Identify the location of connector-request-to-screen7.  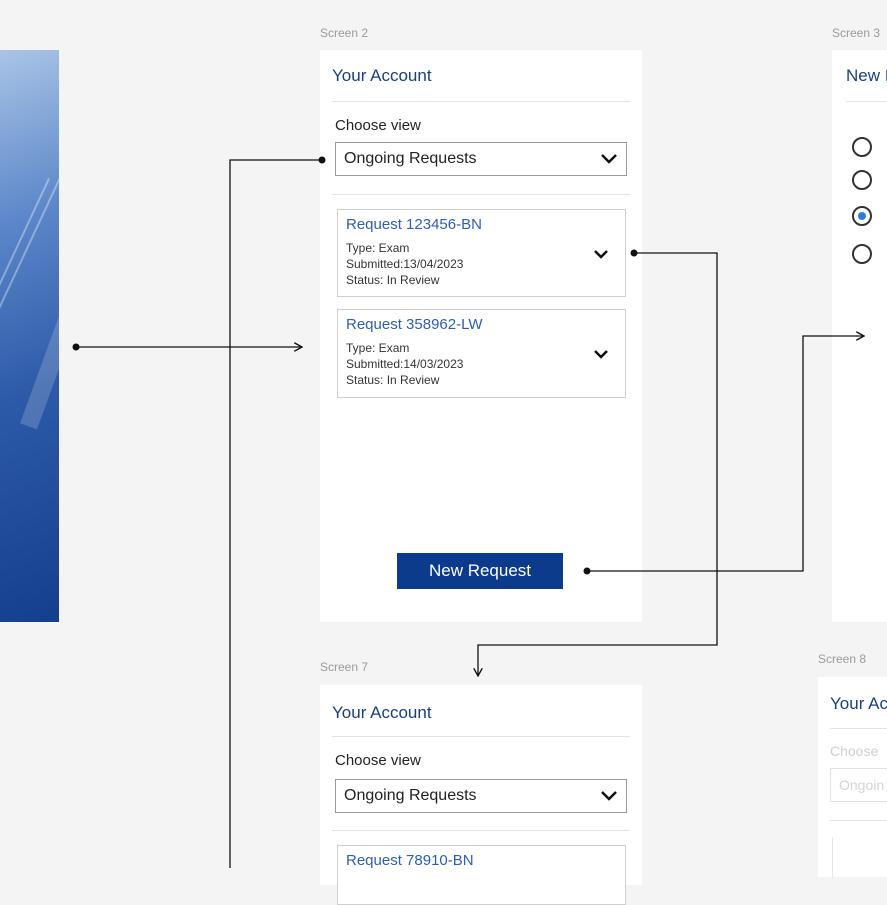
(598, 463).